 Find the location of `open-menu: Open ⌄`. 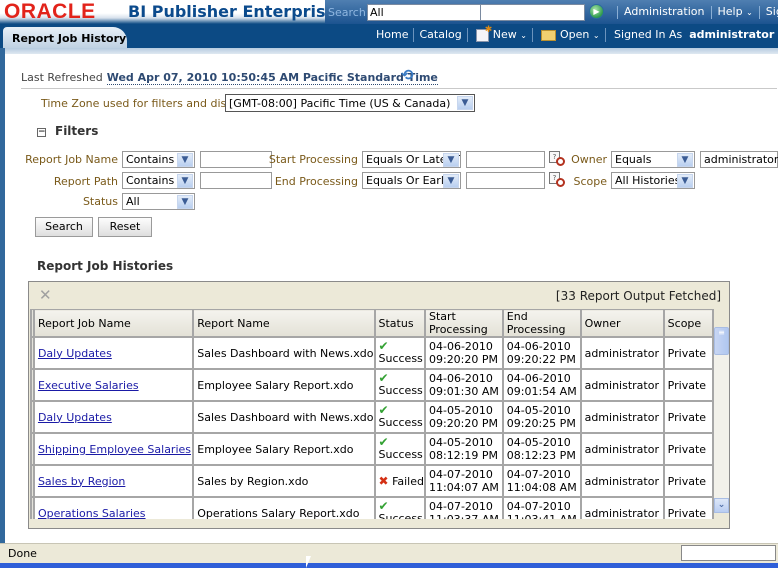

open-menu: Open ⌄ is located at coordinates (570, 34).